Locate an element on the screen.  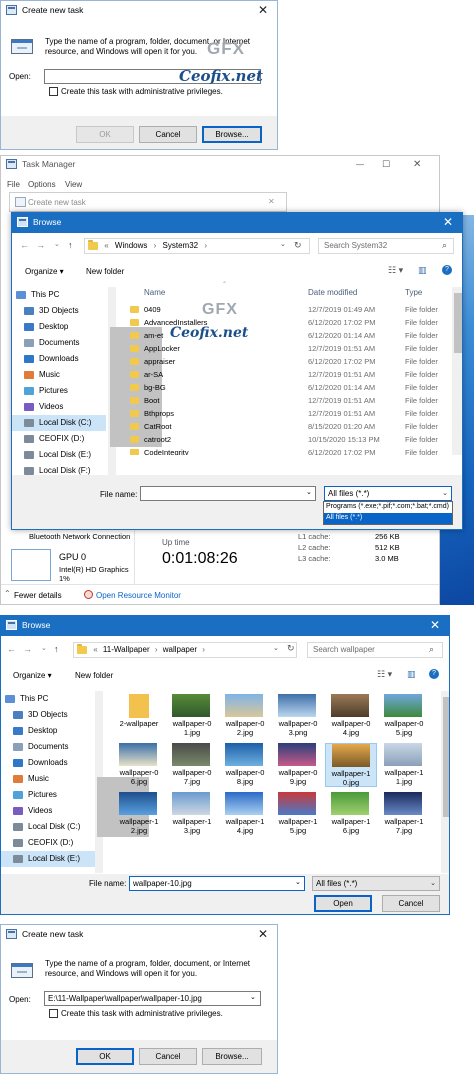
breadcrumb-windows: Windows is located at coordinates (131, 245).